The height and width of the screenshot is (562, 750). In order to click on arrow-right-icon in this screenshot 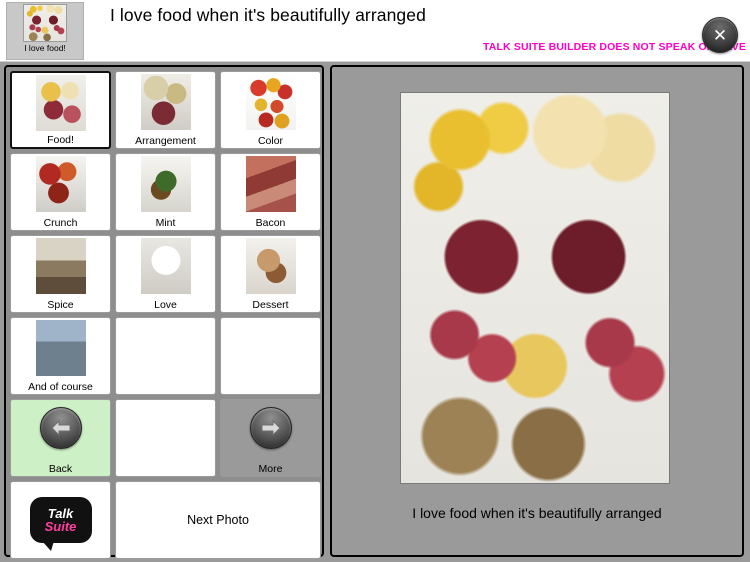, I will do `click(270, 428)`.